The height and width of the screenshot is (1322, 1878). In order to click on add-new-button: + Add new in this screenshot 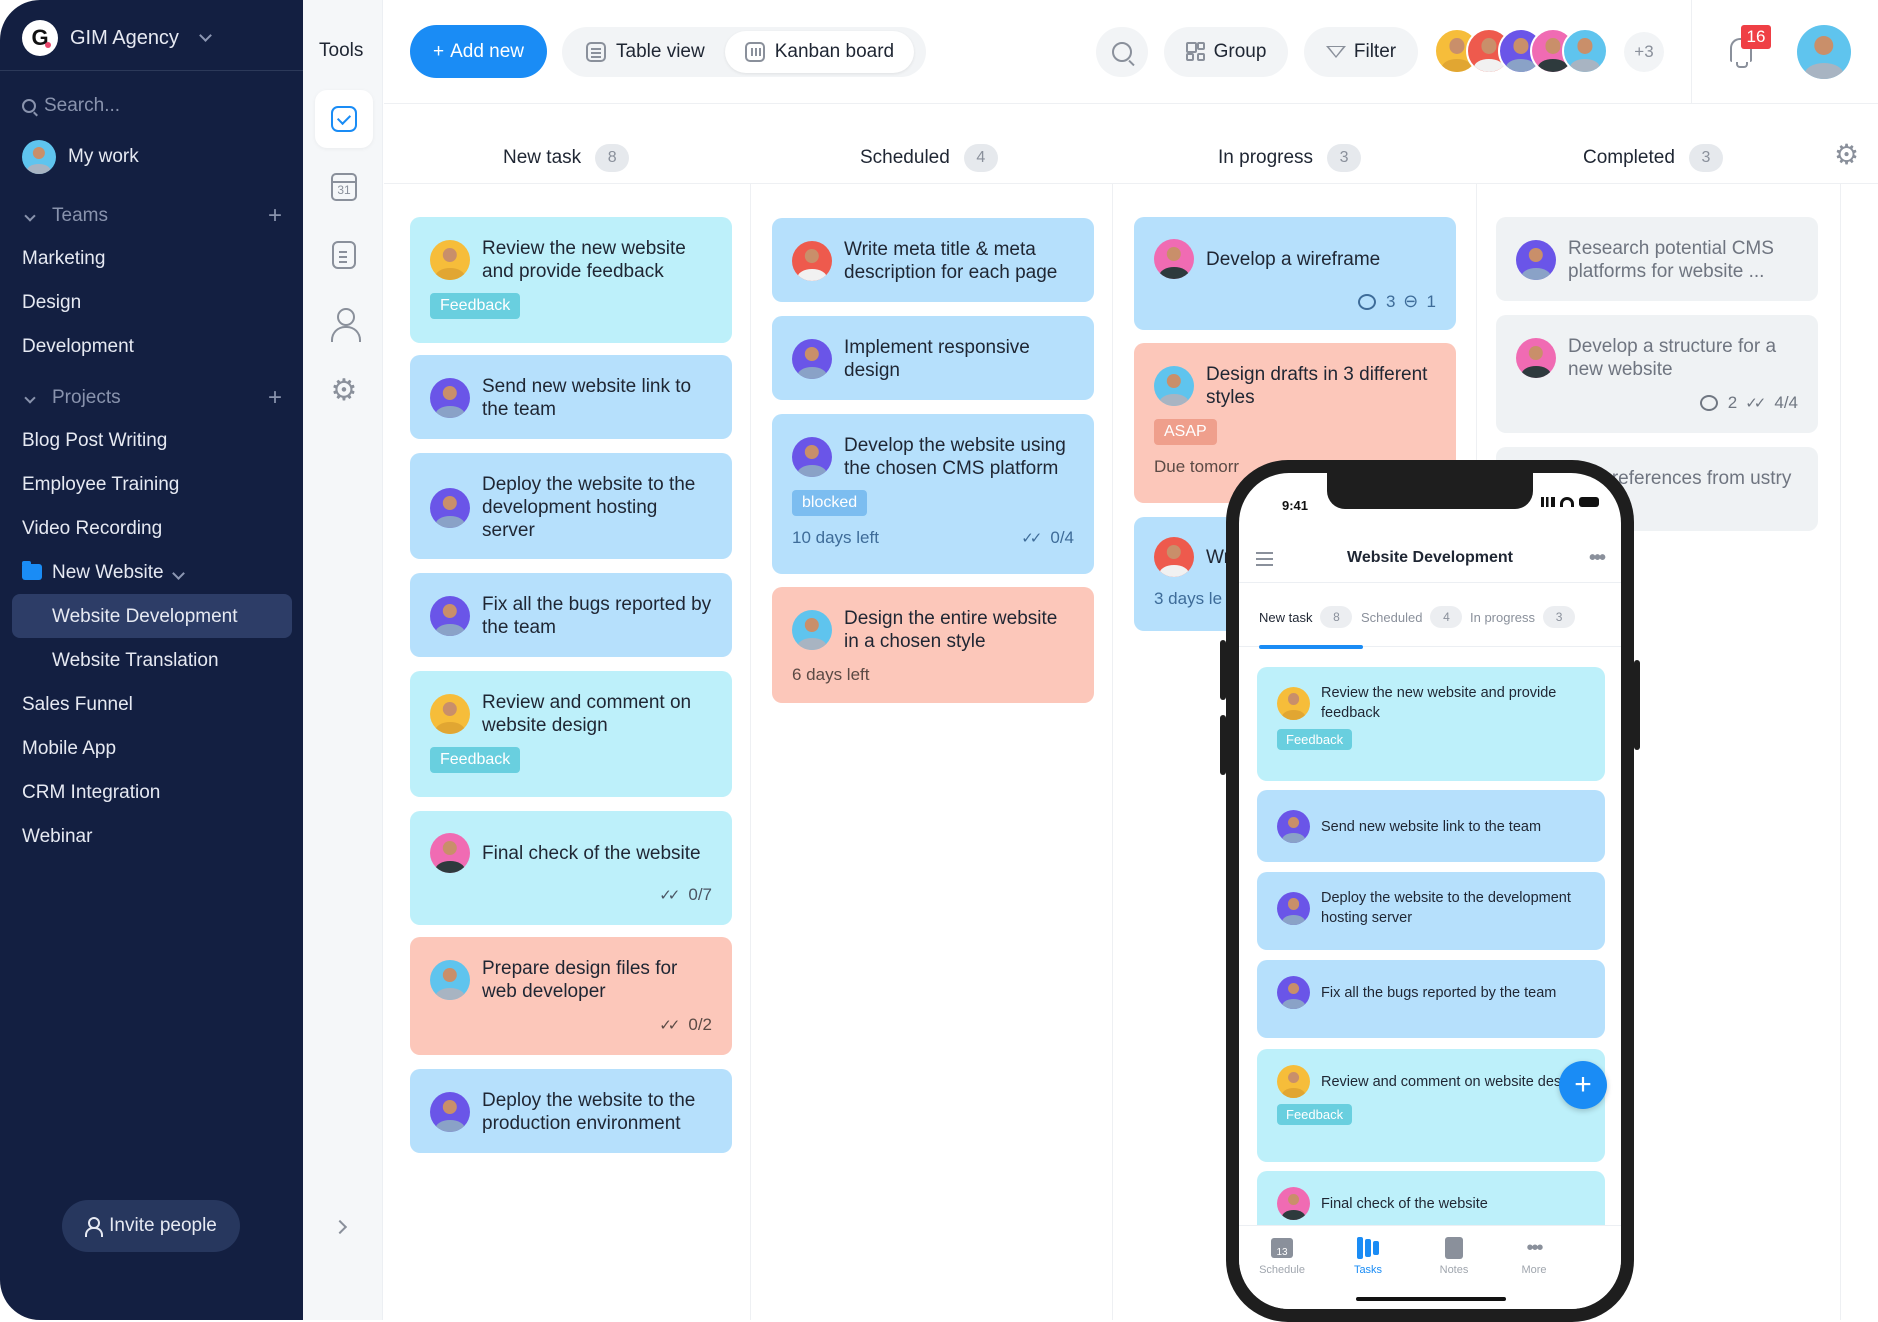, I will do `click(478, 51)`.